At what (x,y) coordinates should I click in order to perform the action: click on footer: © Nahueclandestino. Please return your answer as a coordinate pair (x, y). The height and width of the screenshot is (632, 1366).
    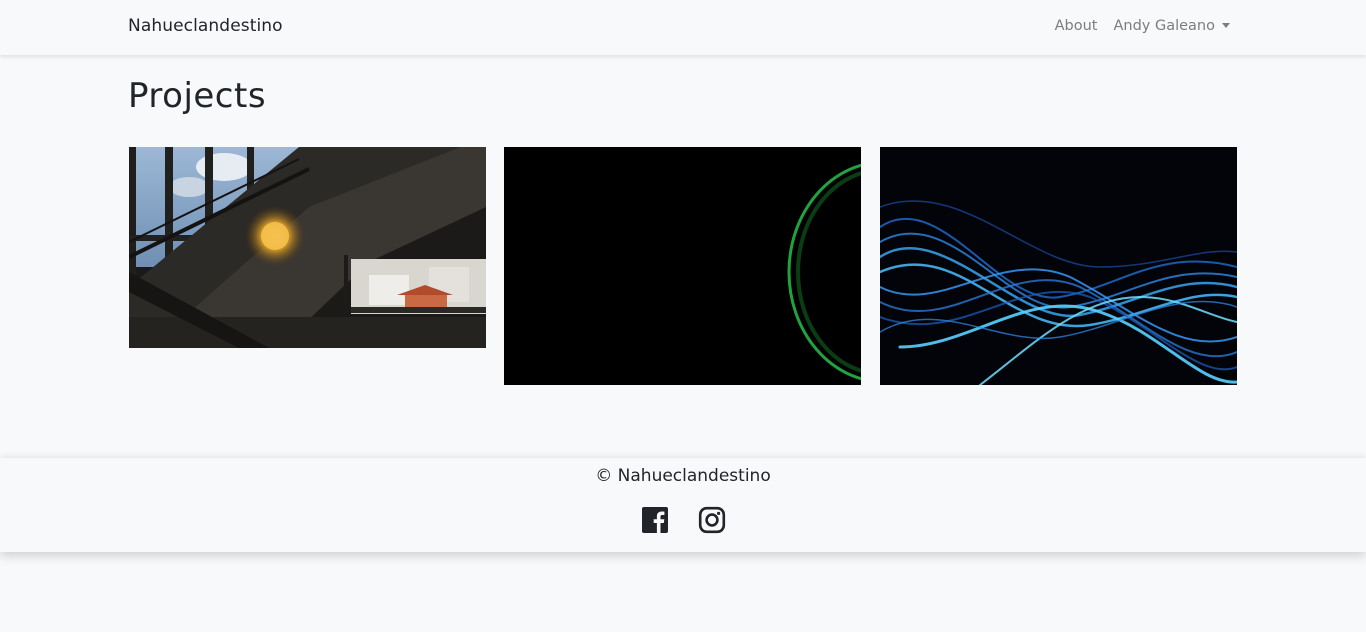
    Looking at the image, I should click on (683, 505).